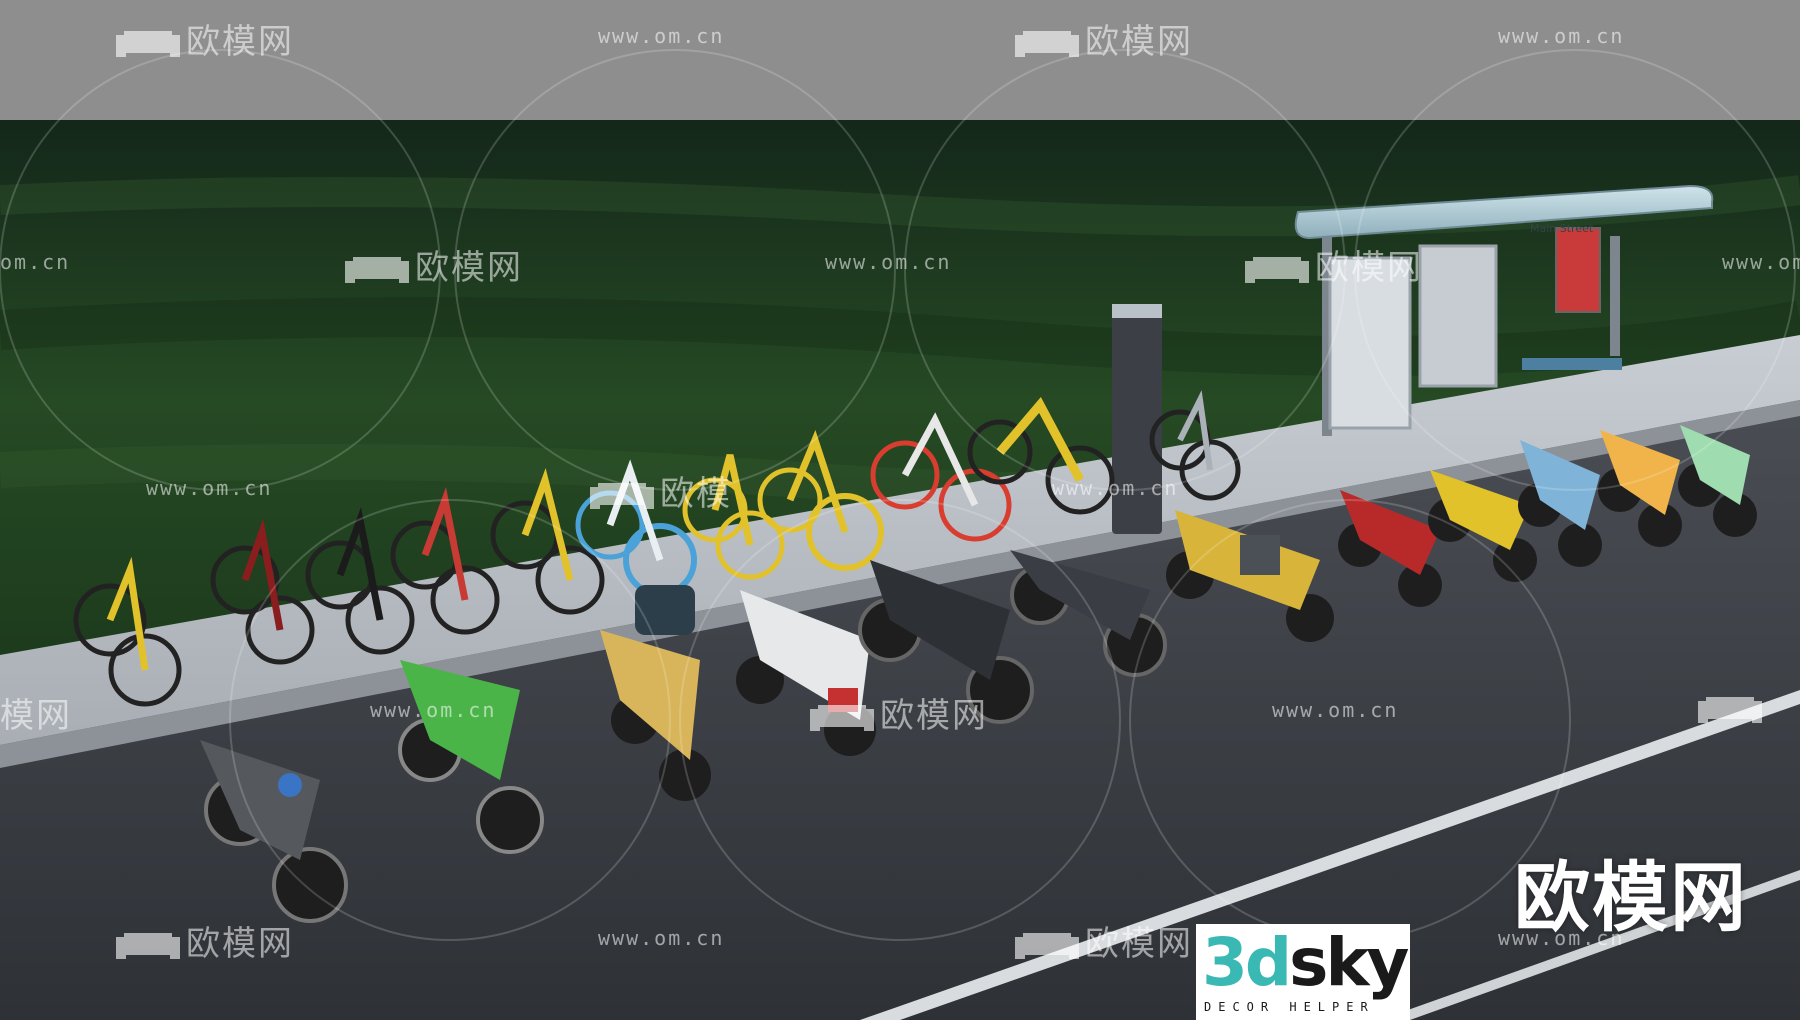  I want to click on watermark-cn-4: 欧模网, so click(1334, 264).